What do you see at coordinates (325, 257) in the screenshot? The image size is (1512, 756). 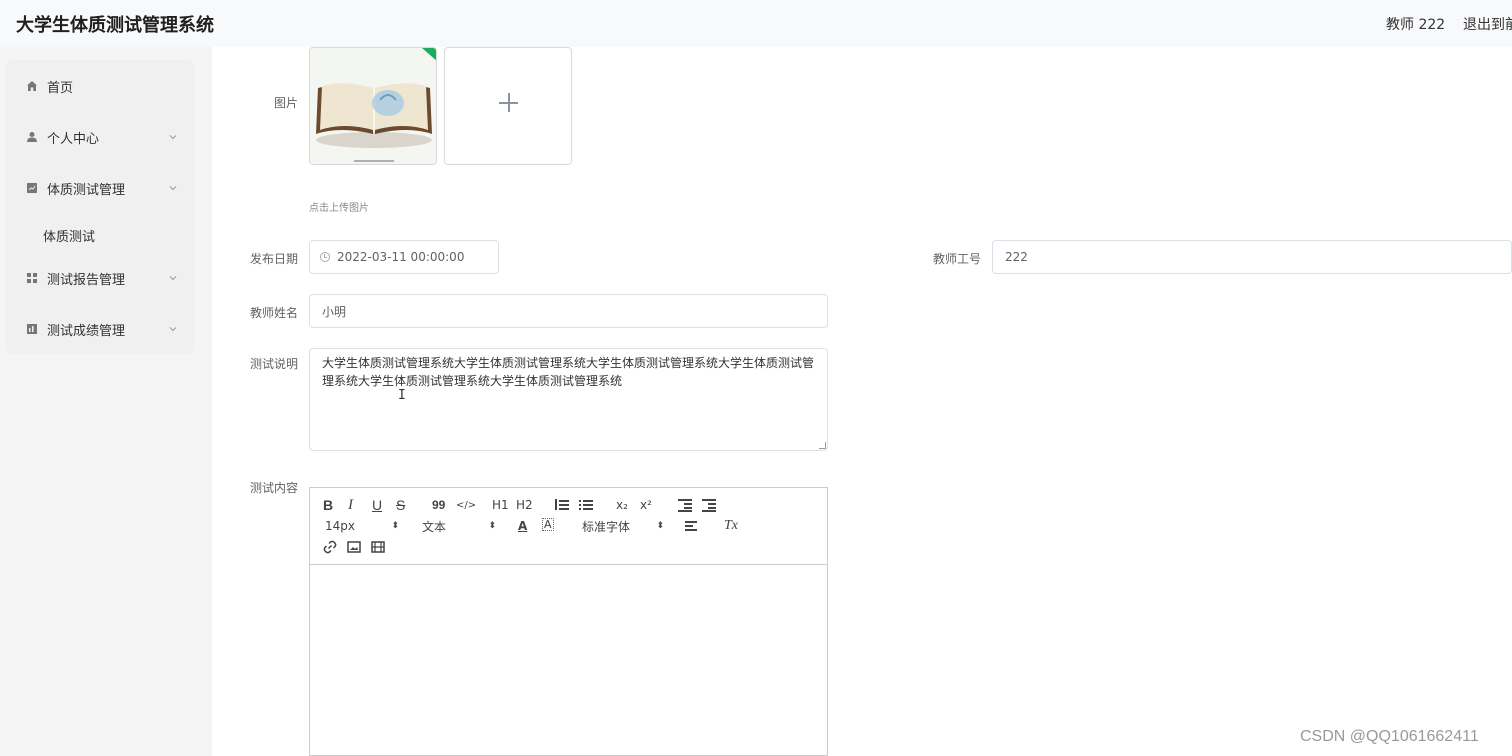 I see `clock-icon` at bounding box center [325, 257].